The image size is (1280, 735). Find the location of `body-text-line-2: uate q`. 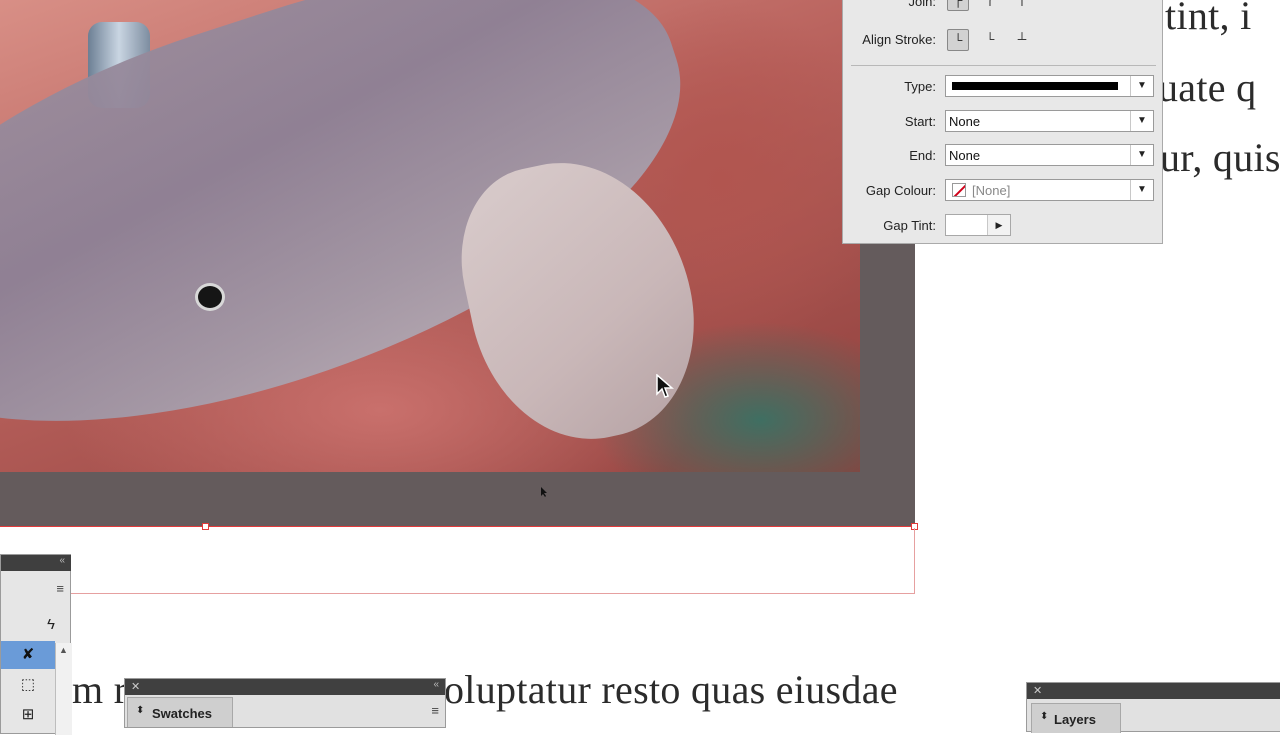

body-text-line-2: uate q is located at coordinates (1207, 87).